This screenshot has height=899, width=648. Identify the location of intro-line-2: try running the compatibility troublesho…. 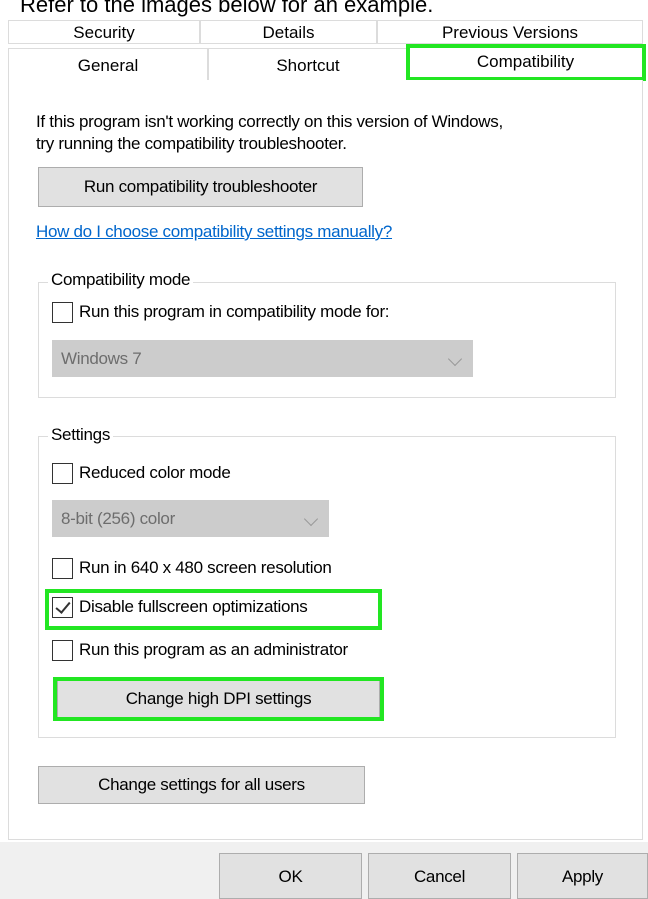
(191, 143).